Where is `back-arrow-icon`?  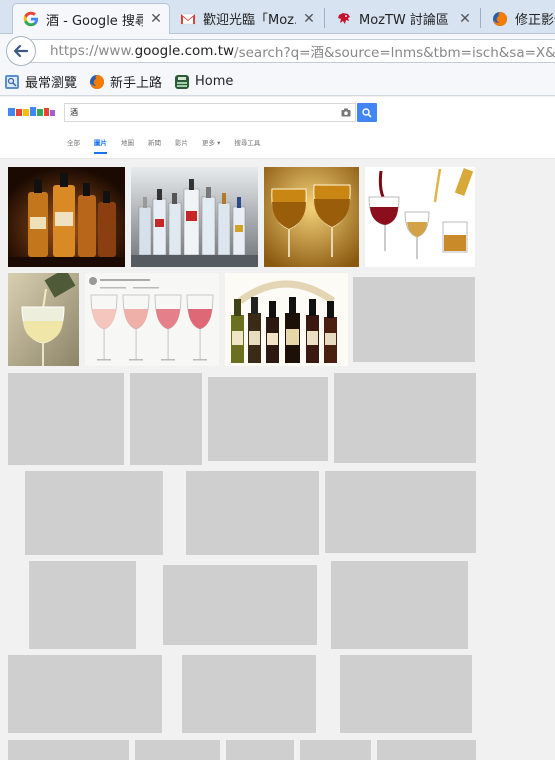 back-arrow-icon is located at coordinates (21, 51).